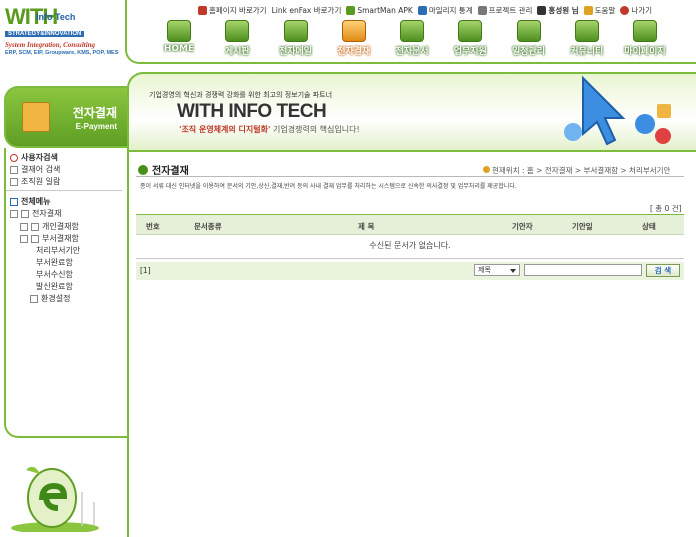 The height and width of the screenshot is (537, 696). Describe the element at coordinates (625, 10) in the screenshot. I see `logout-icon` at that location.